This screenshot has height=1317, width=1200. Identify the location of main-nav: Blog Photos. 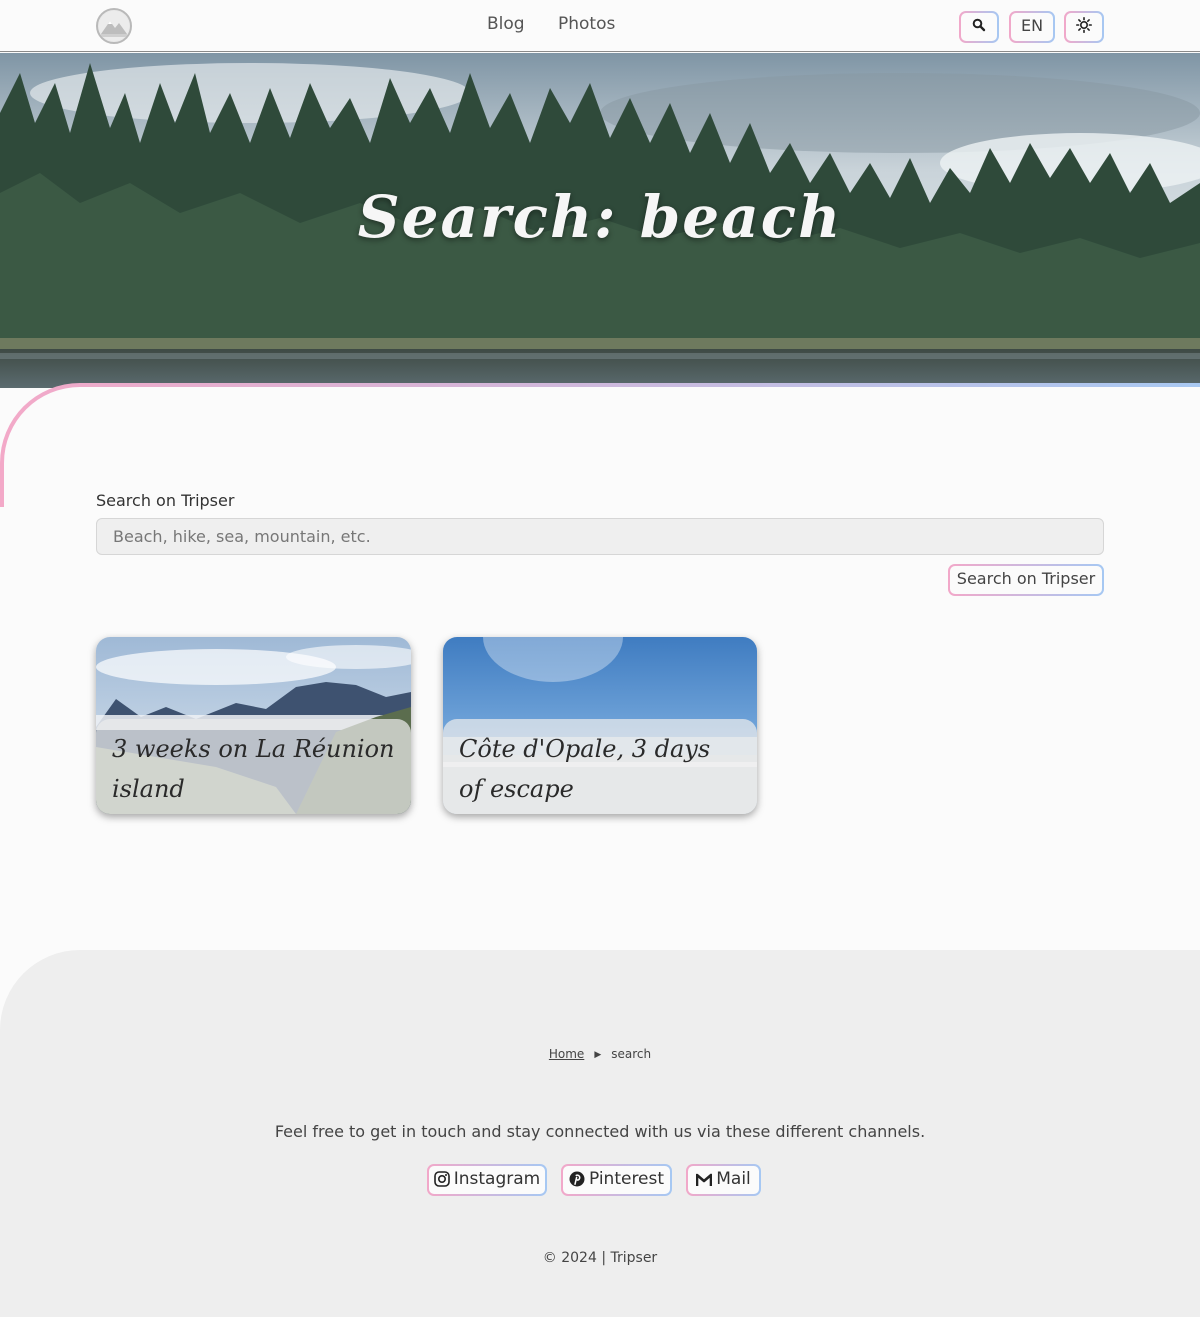
(565, 24).